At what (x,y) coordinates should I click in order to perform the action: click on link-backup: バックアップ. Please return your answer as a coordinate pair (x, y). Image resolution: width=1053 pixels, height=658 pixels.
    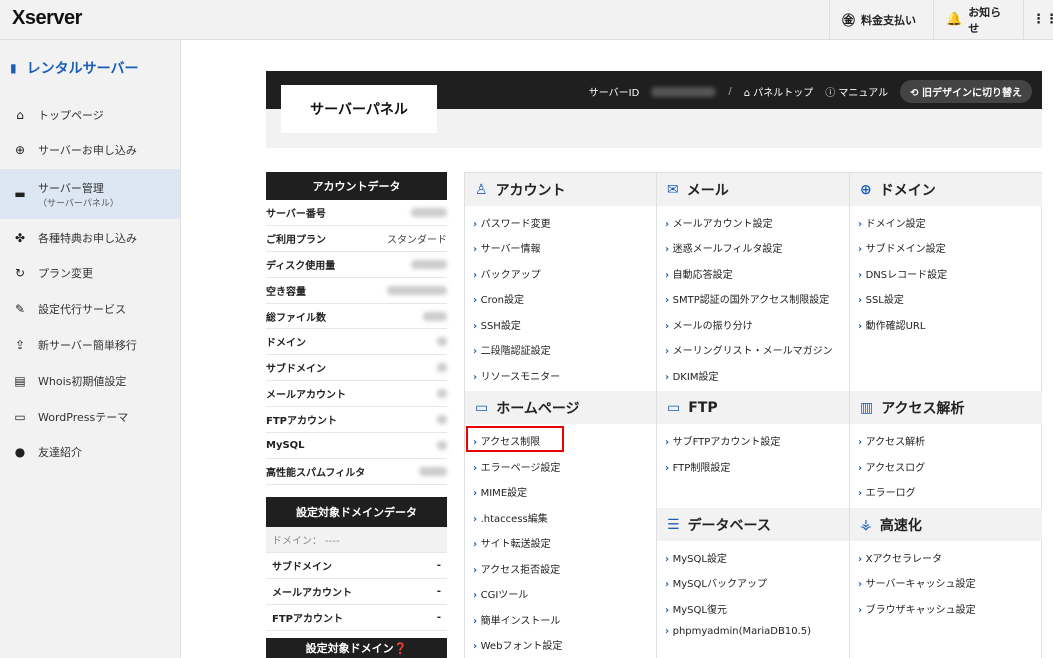
    Looking at the image, I should click on (507, 273).